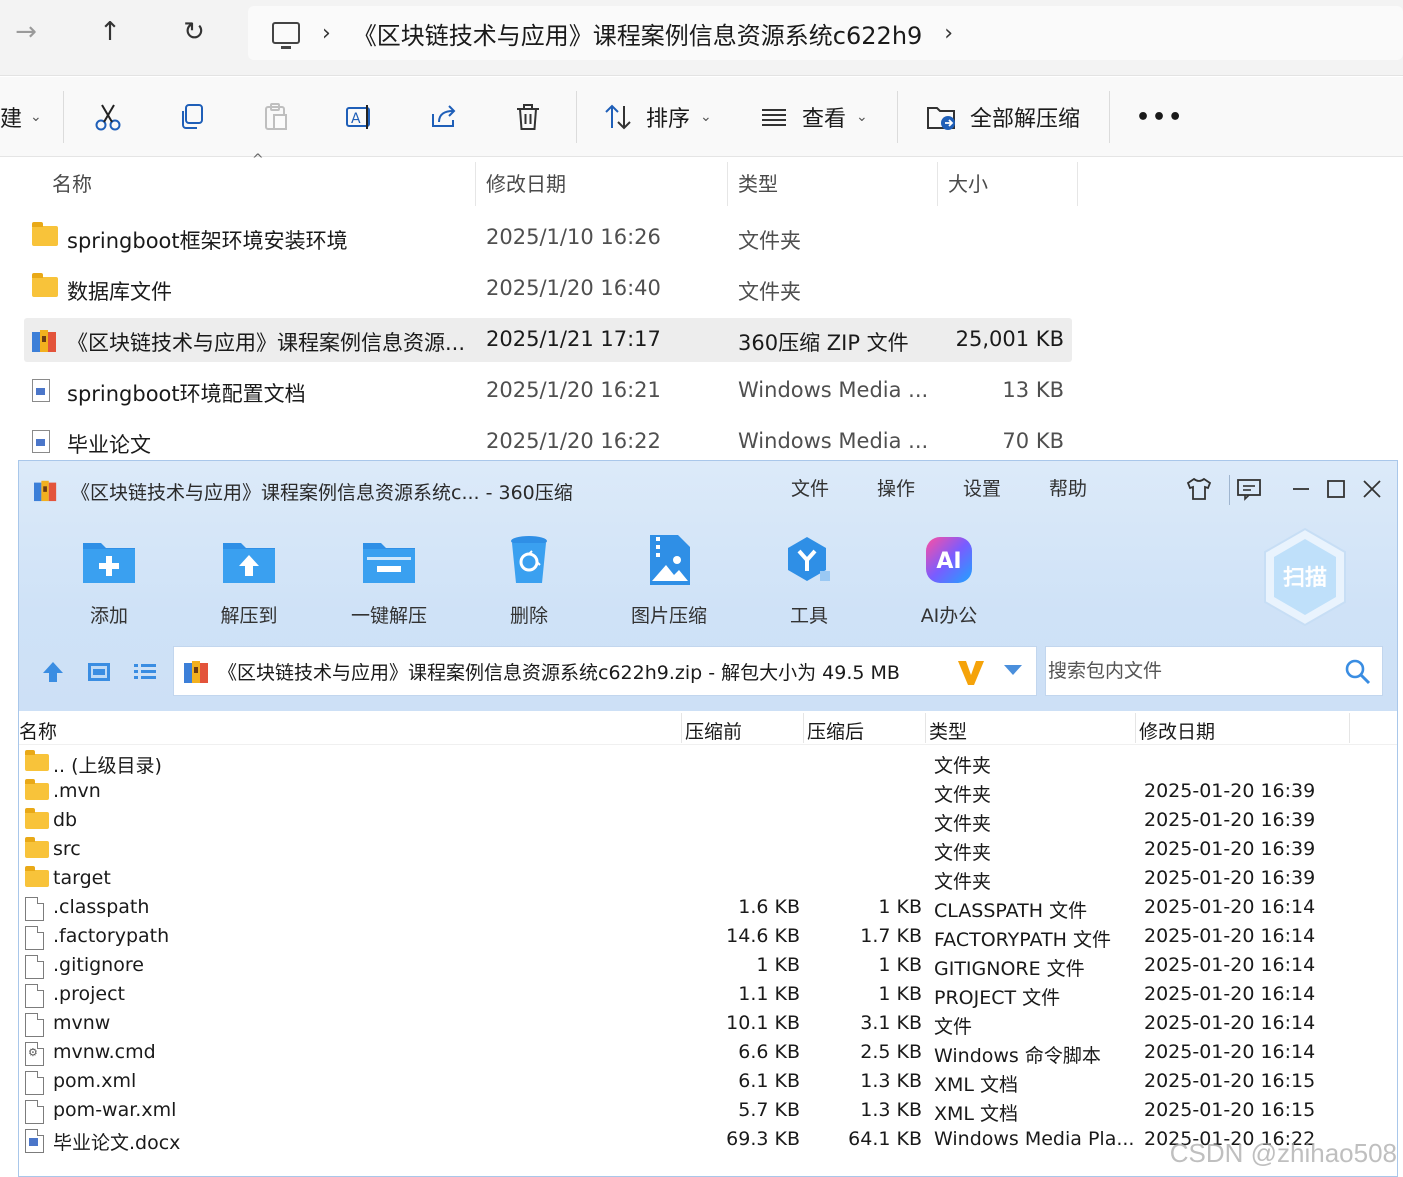 This screenshot has width=1403, height=1177. I want to click on table-row: src 文件夹 2025-01-20 16:39, so click(708, 850).